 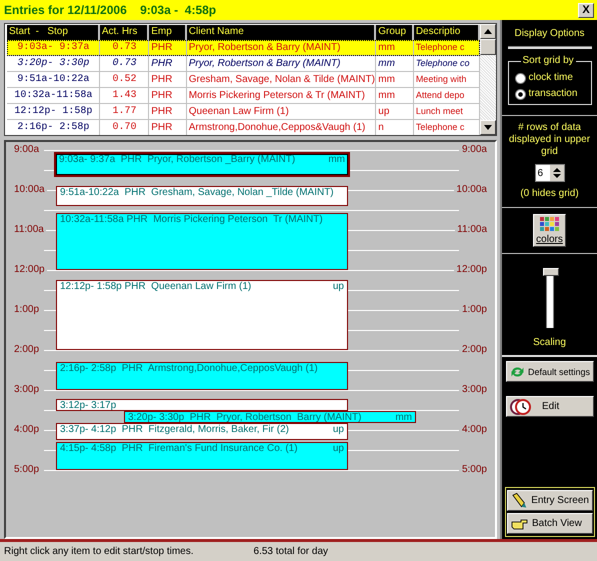 I want to click on table-cell: 10:32a-11:58a, so click(x=53, y=95).